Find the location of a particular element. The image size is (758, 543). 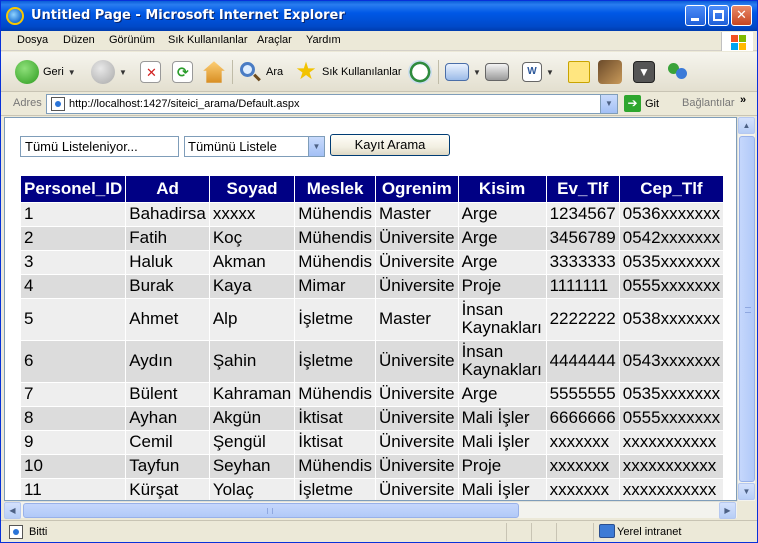

horizontal-scroll-thumb is located at coordinates (271, 510).